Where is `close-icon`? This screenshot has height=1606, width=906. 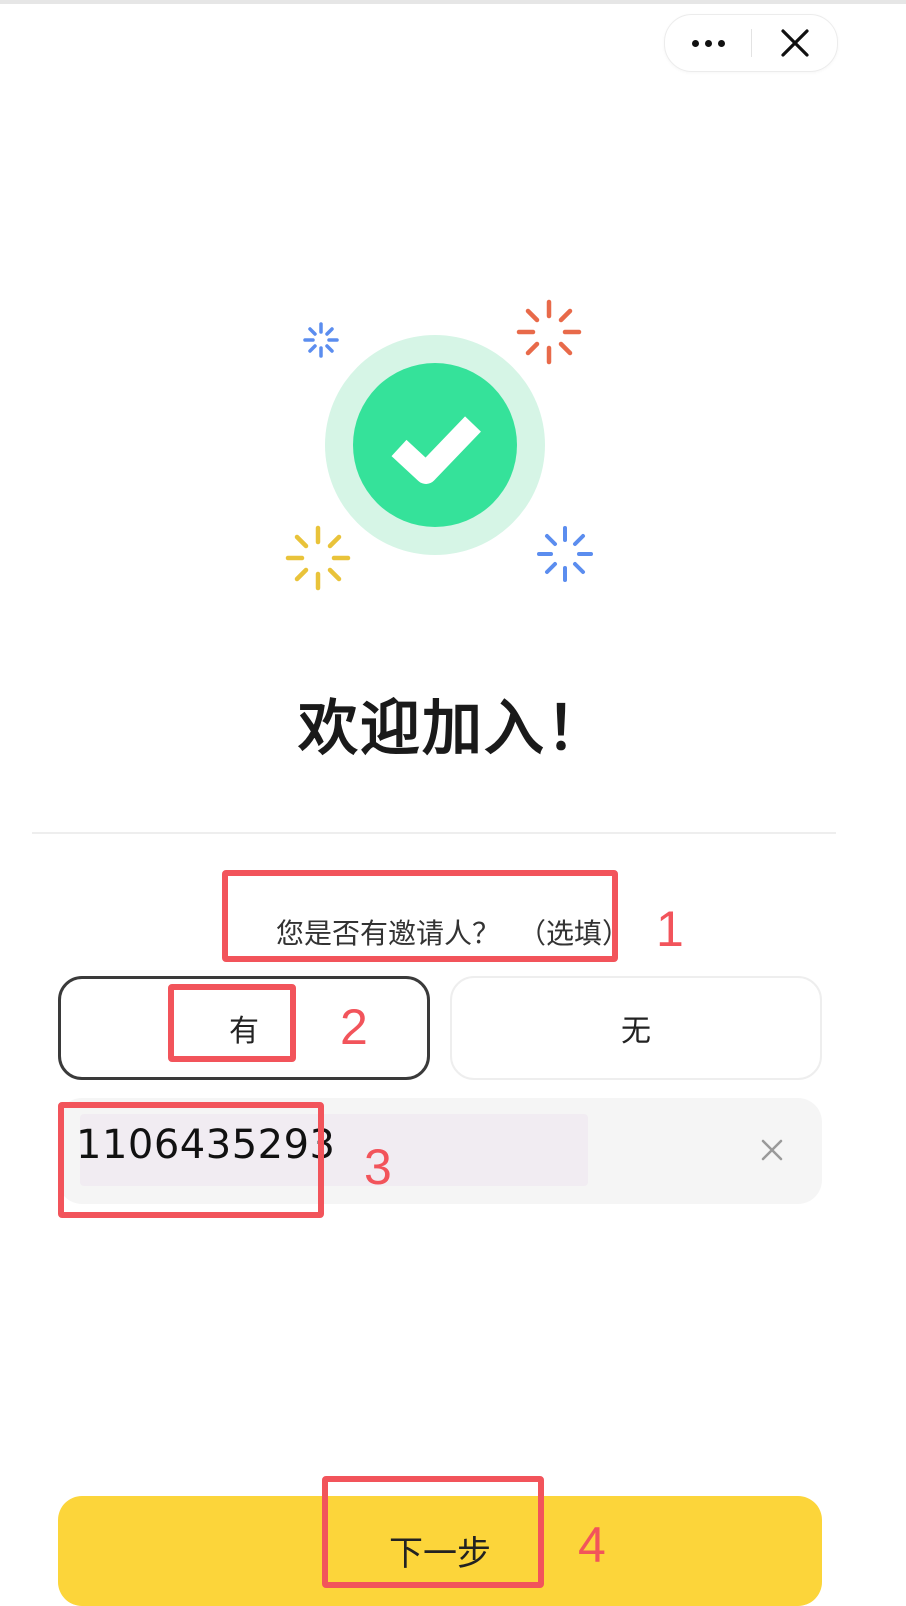
close-icon is located at coordinates (794, 43).